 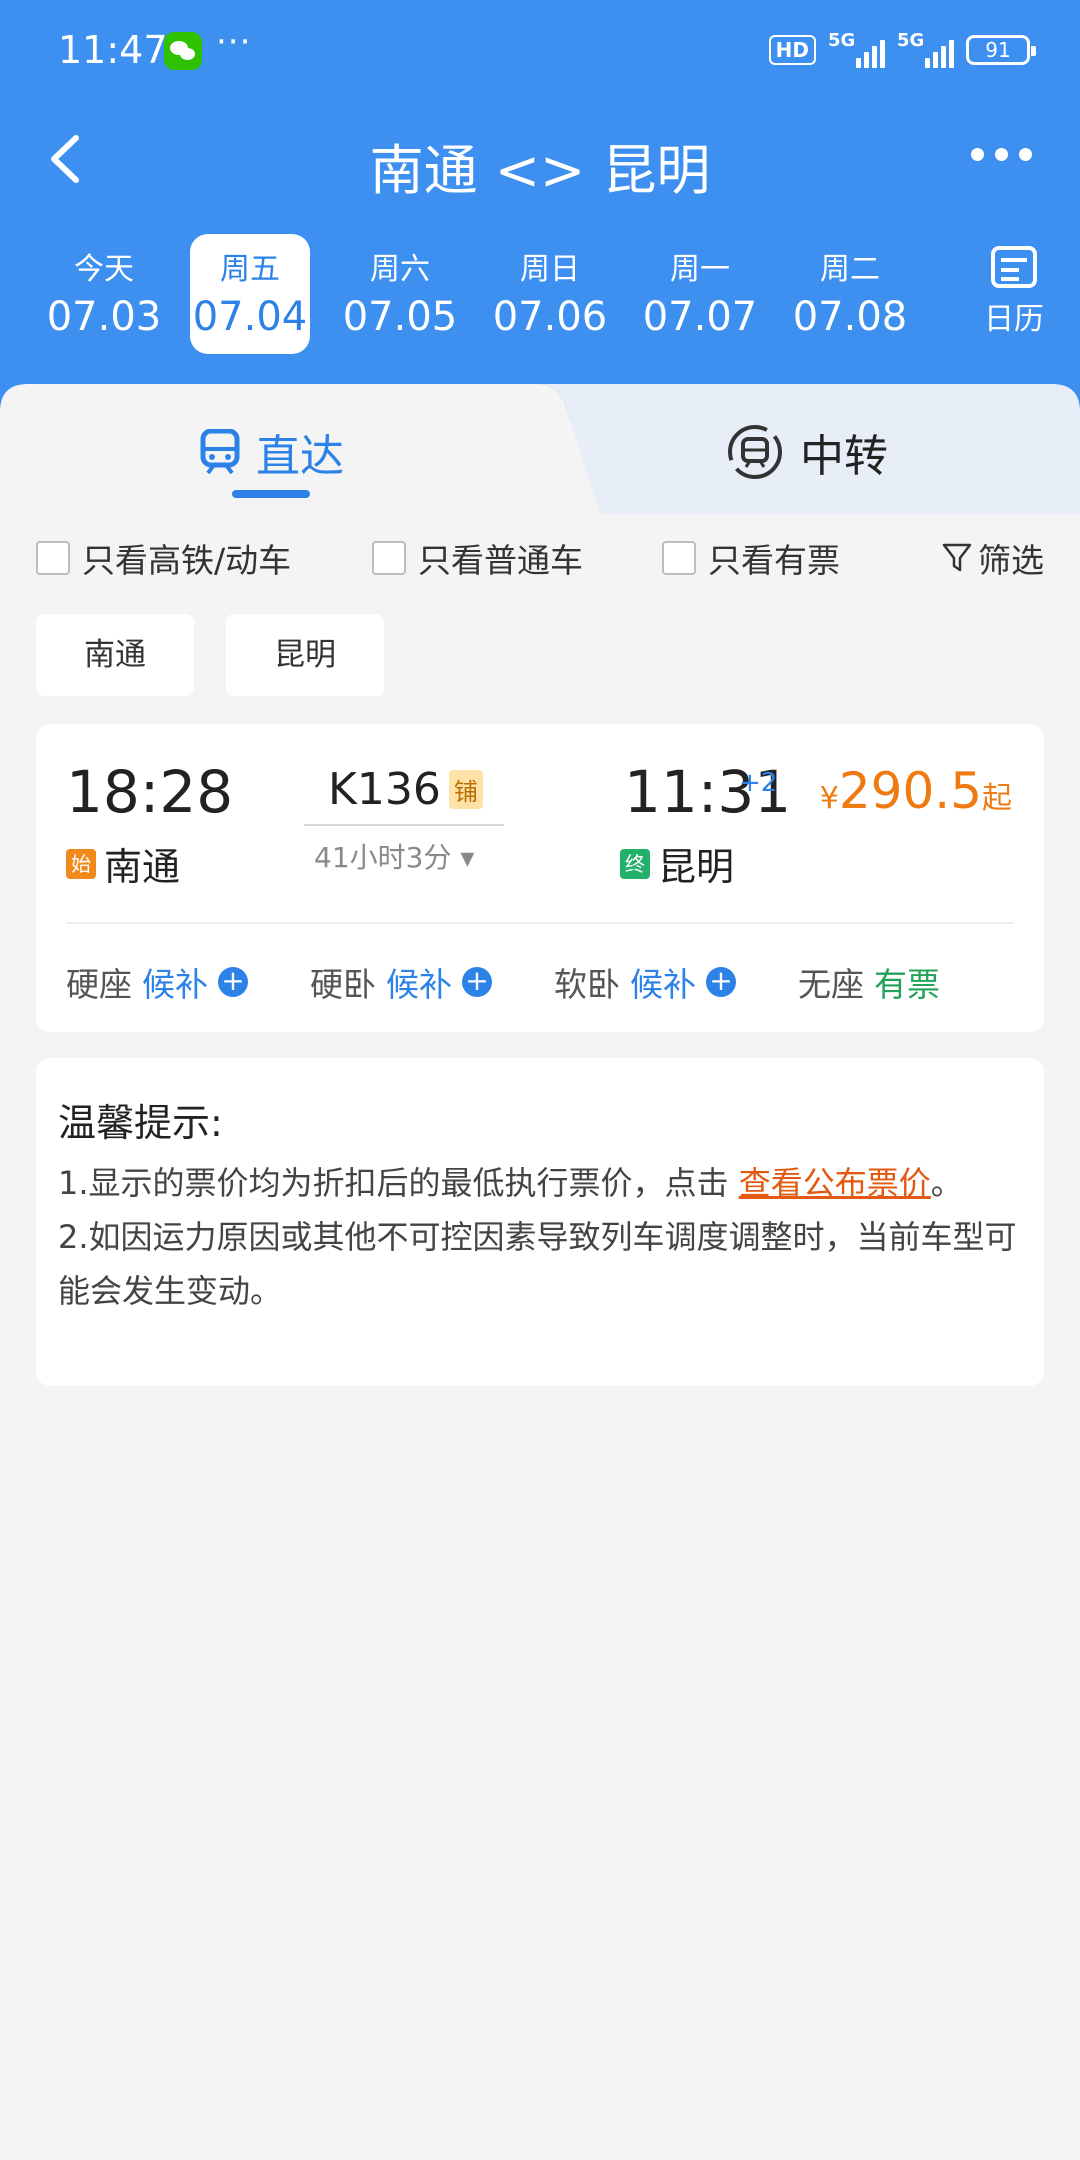 What do you see at coordinates (405, 789) in the screenshot?
I see `train-number: K136 铺` at bounding box center [405, 789].